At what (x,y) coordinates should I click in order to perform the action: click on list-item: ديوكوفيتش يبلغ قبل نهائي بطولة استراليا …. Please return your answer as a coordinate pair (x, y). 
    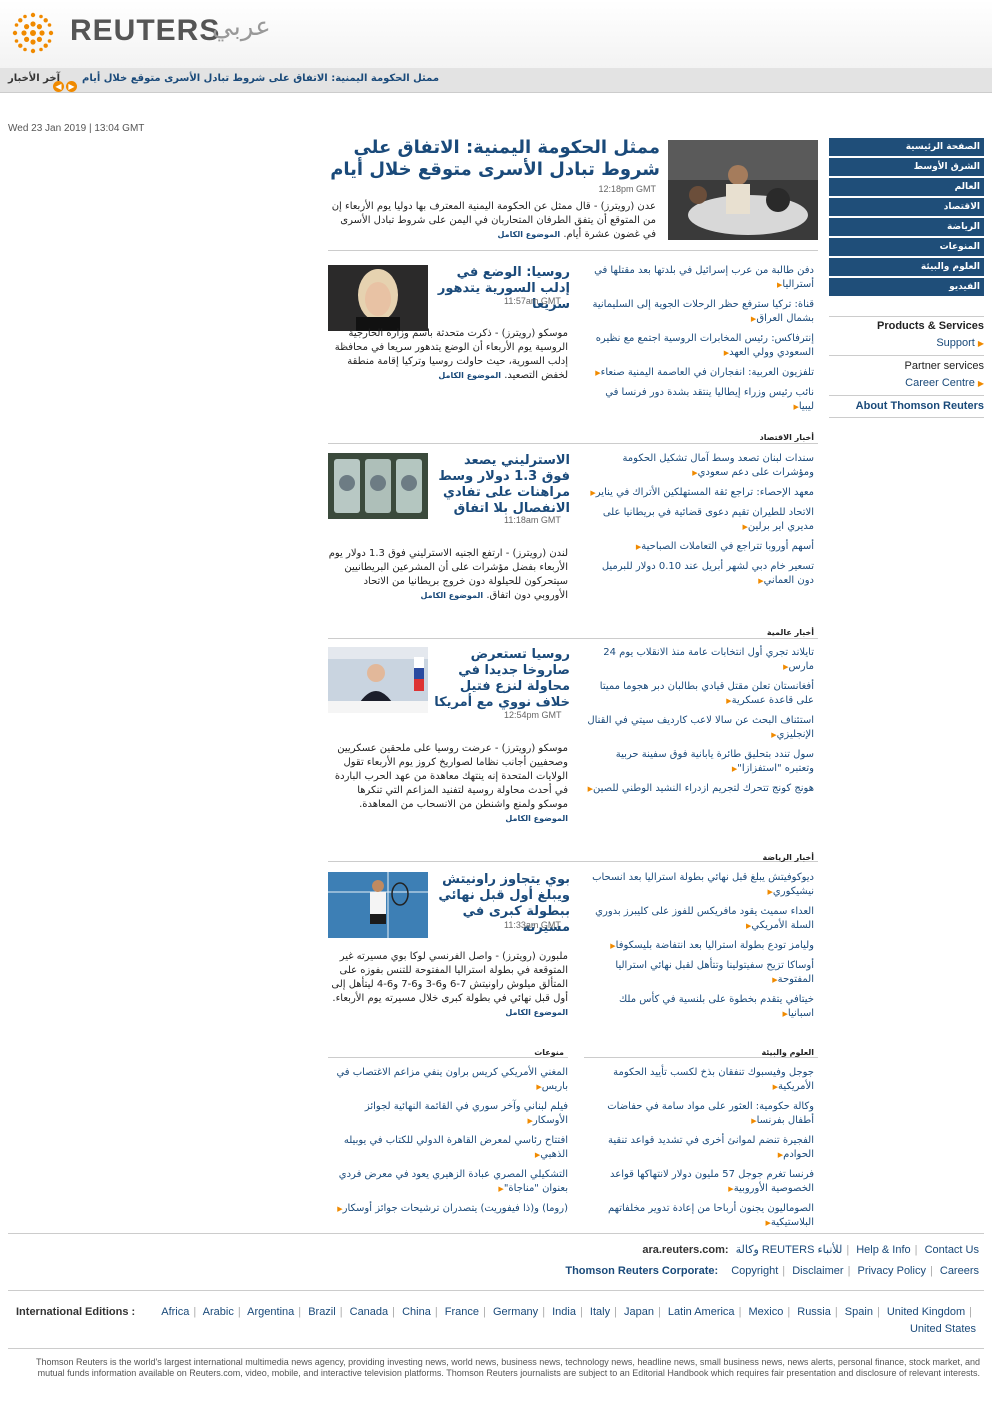
    Looking at the image, I should click on (699, 885).